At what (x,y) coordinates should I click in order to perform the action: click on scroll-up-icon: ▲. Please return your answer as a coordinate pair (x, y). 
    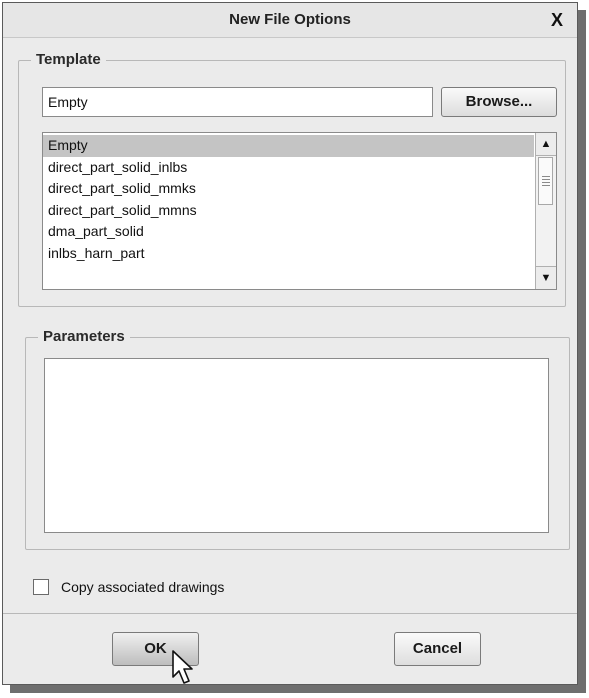
    Looking at the image, I should click on (546, 144).